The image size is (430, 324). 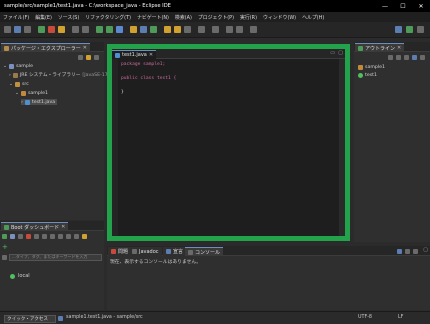 I want to click on debug-run-icon, so click(x=119, y=29).